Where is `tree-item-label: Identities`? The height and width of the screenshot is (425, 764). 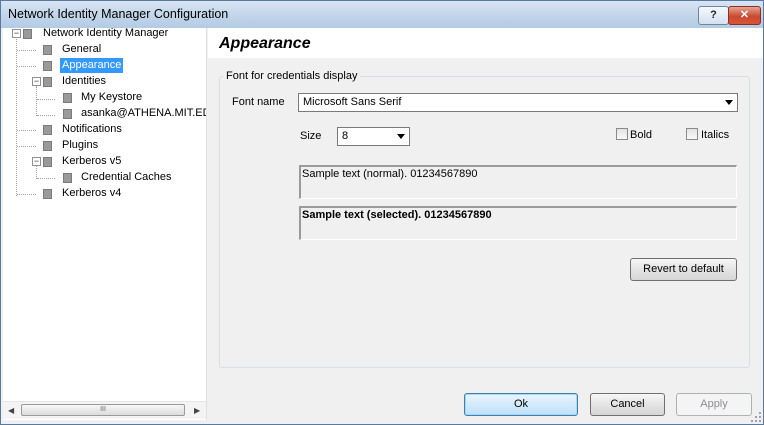 tree-item-label: Identities is located at coordinates (84, 81).